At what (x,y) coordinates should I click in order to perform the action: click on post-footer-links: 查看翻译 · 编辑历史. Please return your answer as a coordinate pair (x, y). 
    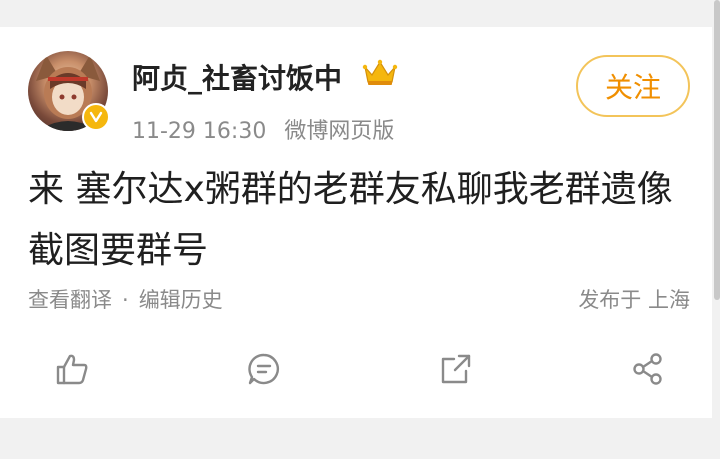
    Looking at the image, I should click on (125, 299).